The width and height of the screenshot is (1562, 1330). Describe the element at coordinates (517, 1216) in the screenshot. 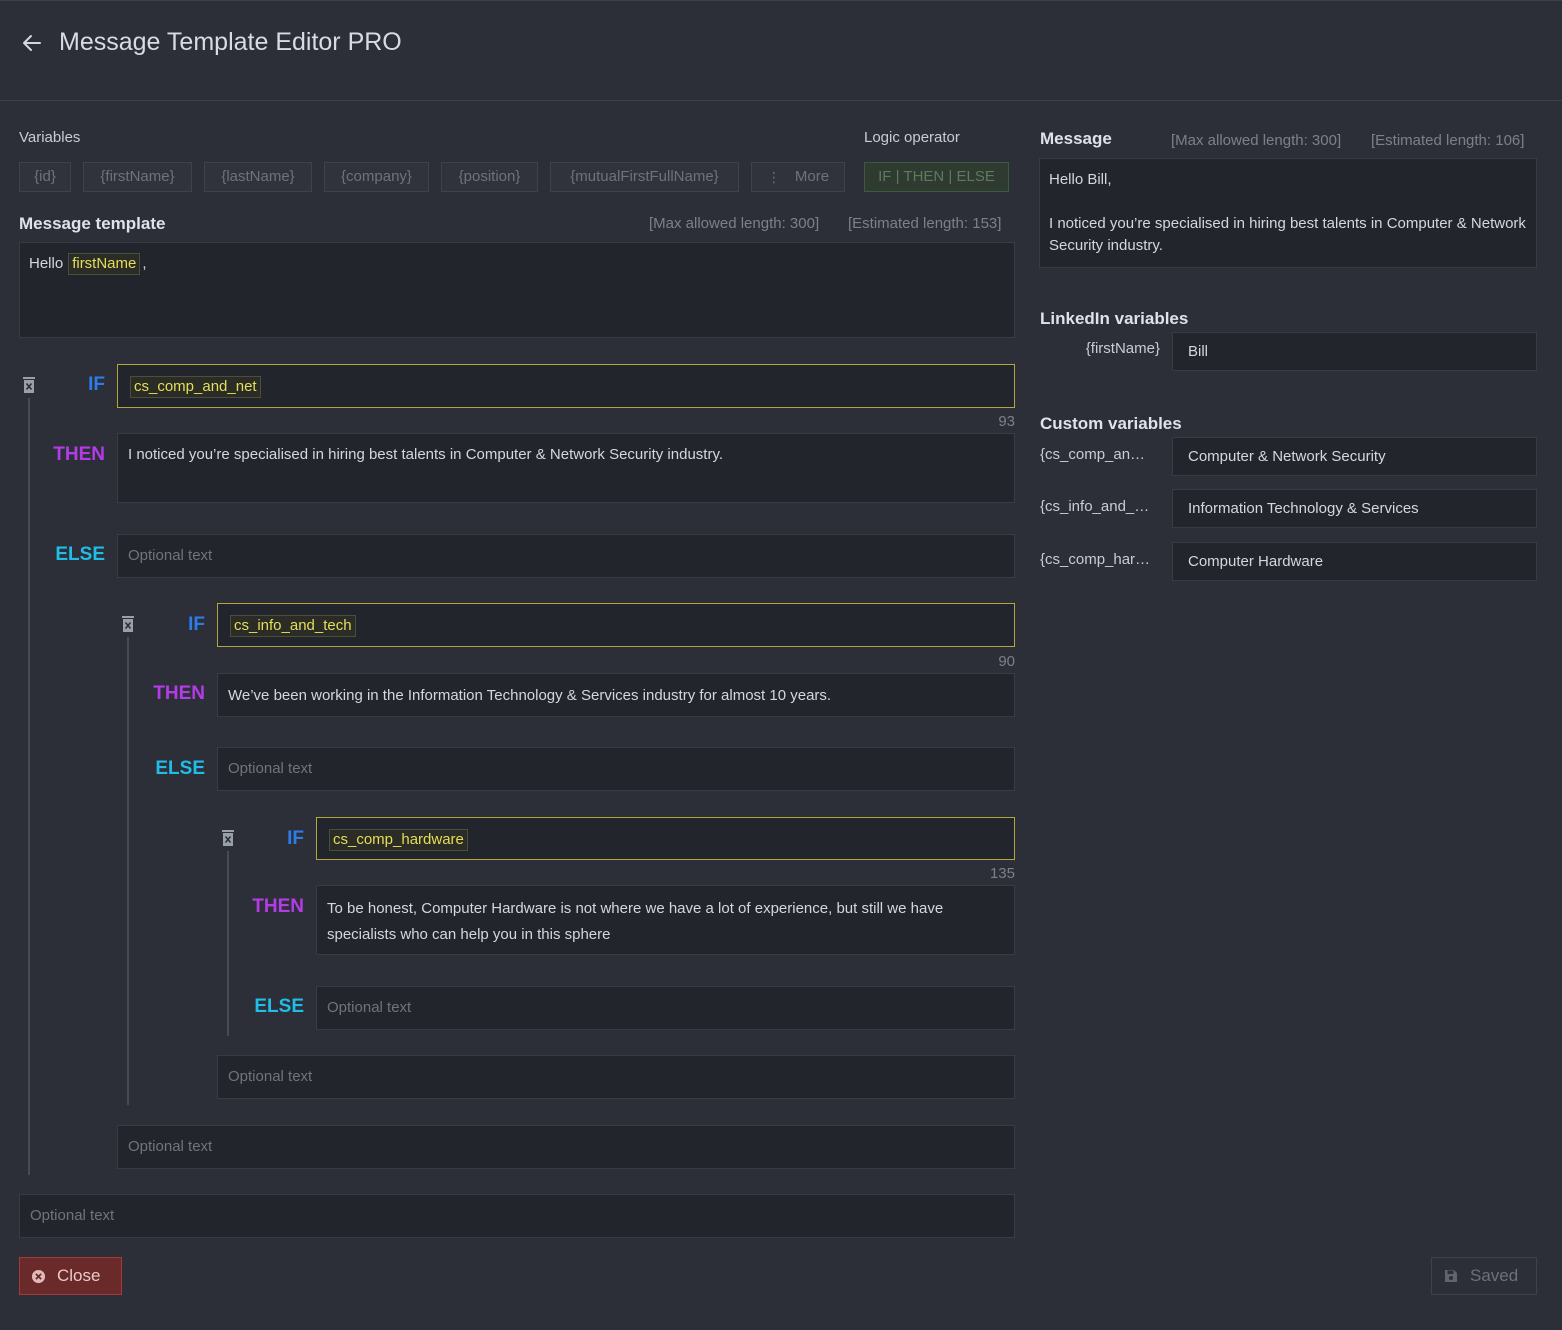

I see `after-text-input-root: Optional text` at that location.